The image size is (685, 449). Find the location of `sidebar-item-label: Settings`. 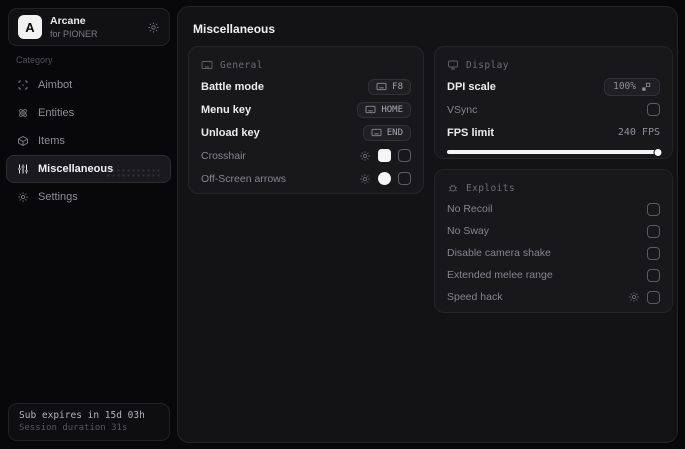

sidebar-item-label: Settings is located at coordinates (58, 197).